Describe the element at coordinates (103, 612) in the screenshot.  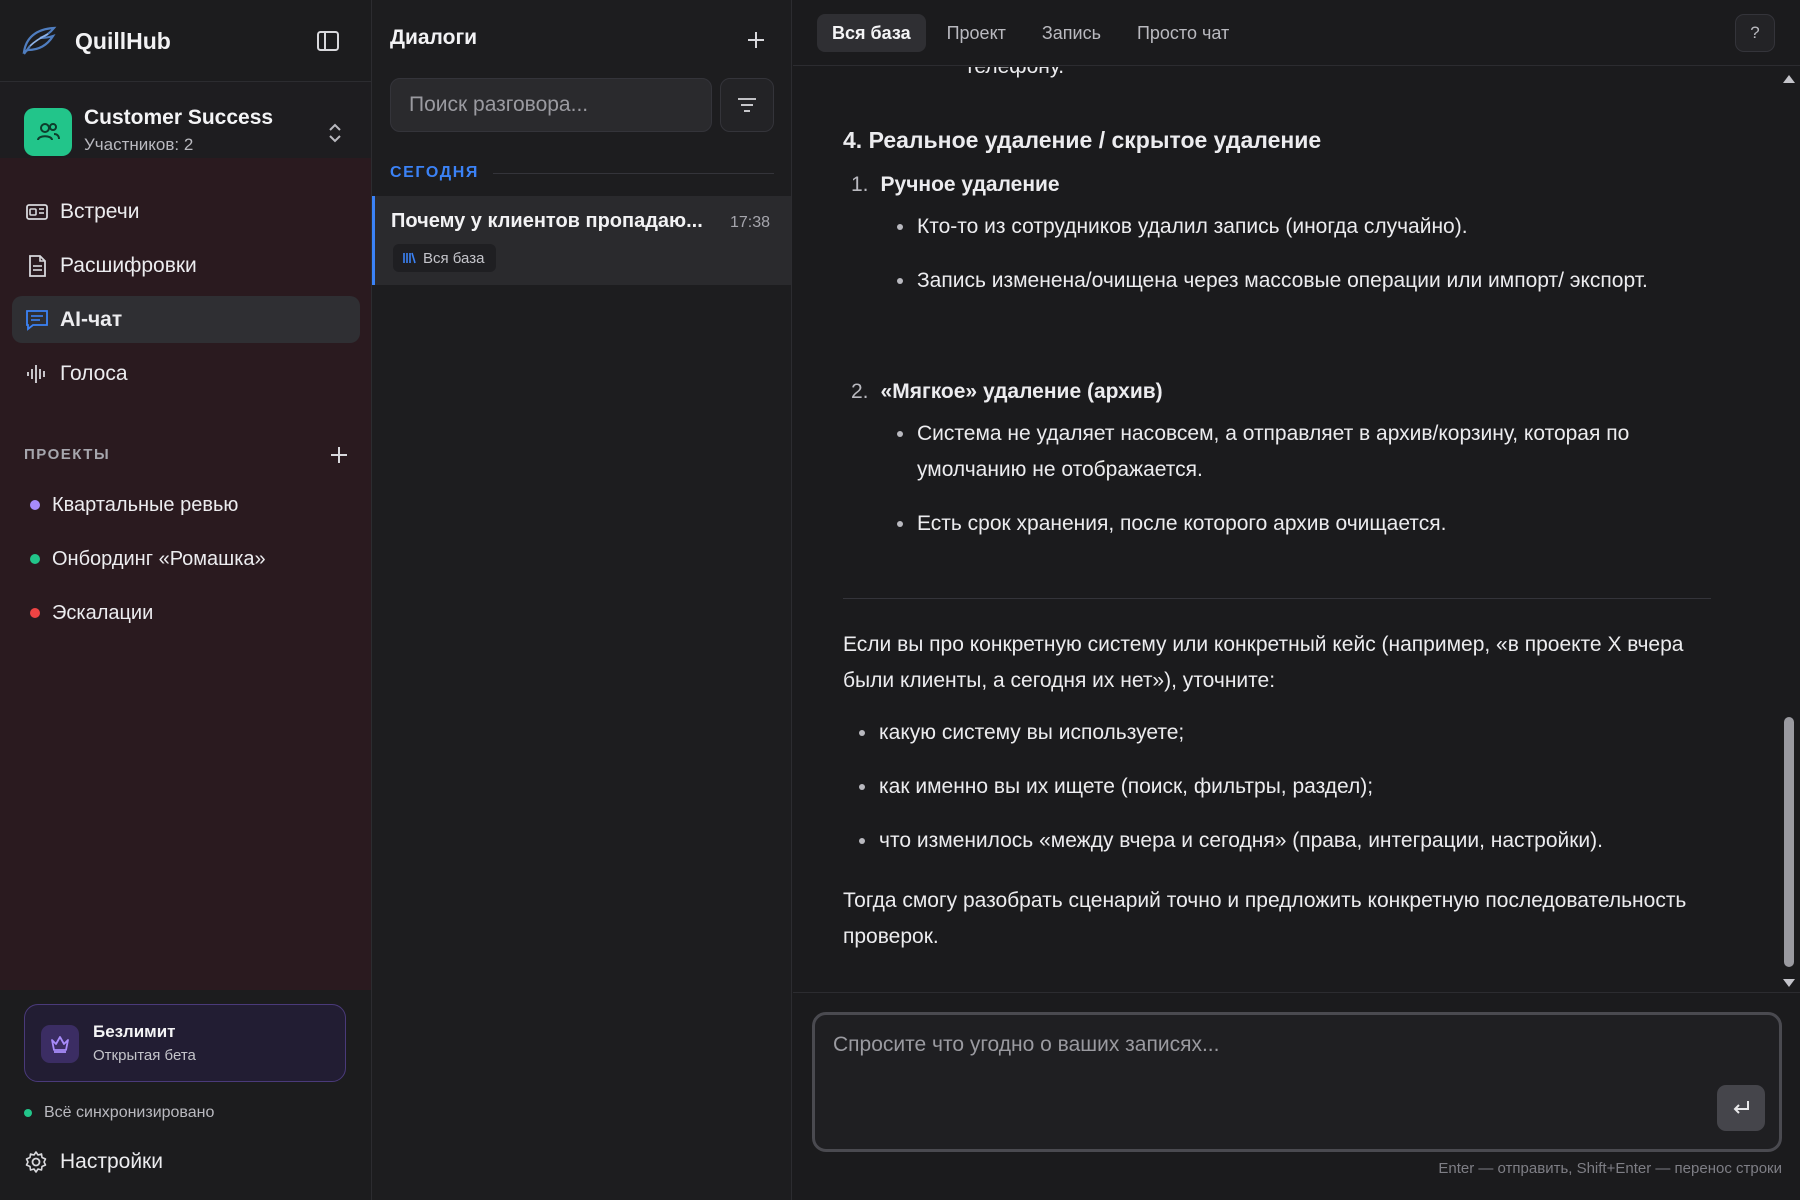
I see `project-label: Эскалации` at that location.